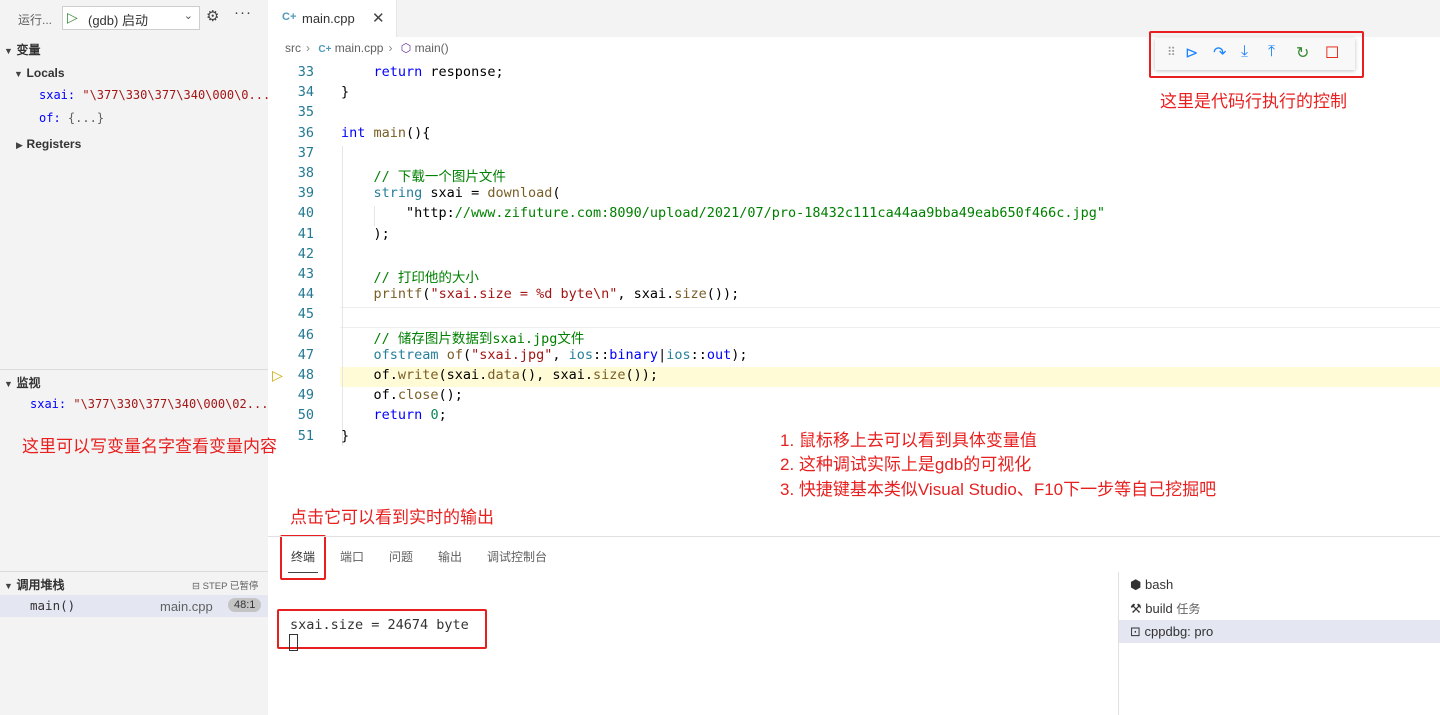  Describe the element at coordinates (292, 314) in the screenshot. I see `line-number: 45` at that location.